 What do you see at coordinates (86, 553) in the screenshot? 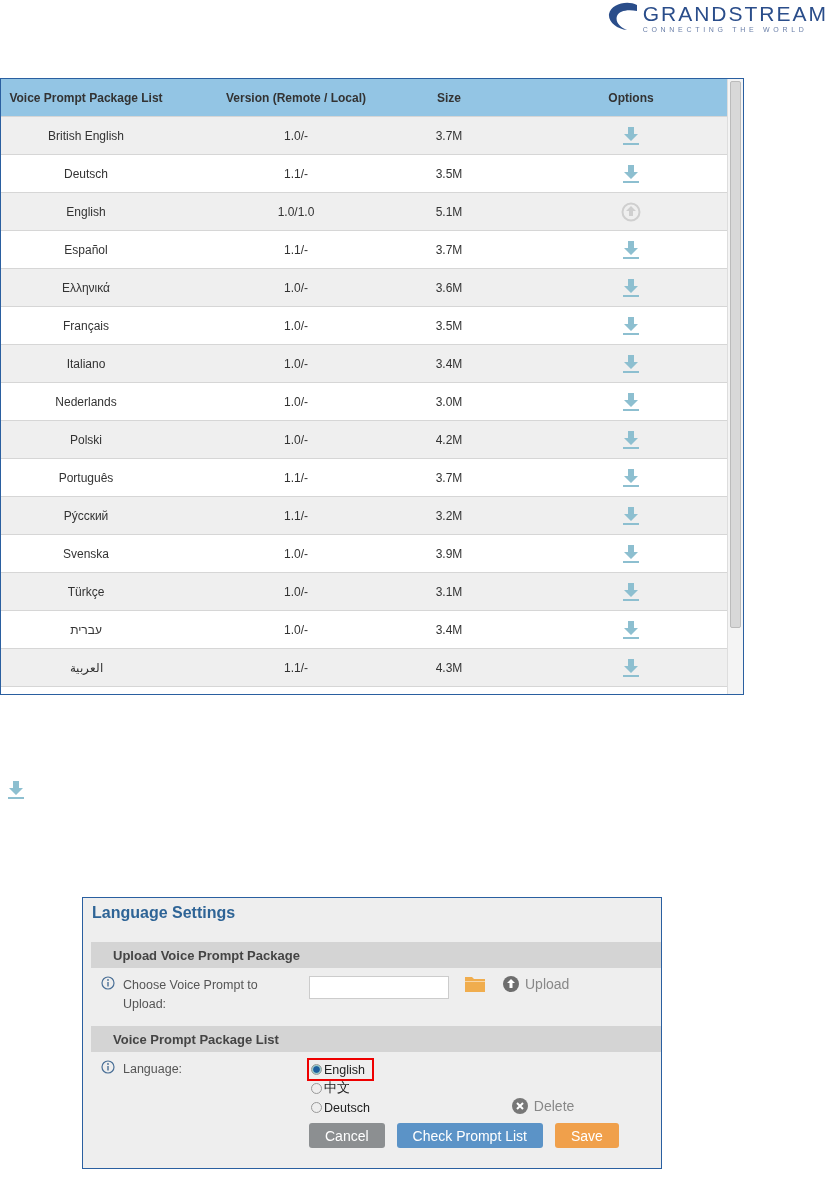
I see `table-cell-text: Svenska` at bounding box center [86, 553].